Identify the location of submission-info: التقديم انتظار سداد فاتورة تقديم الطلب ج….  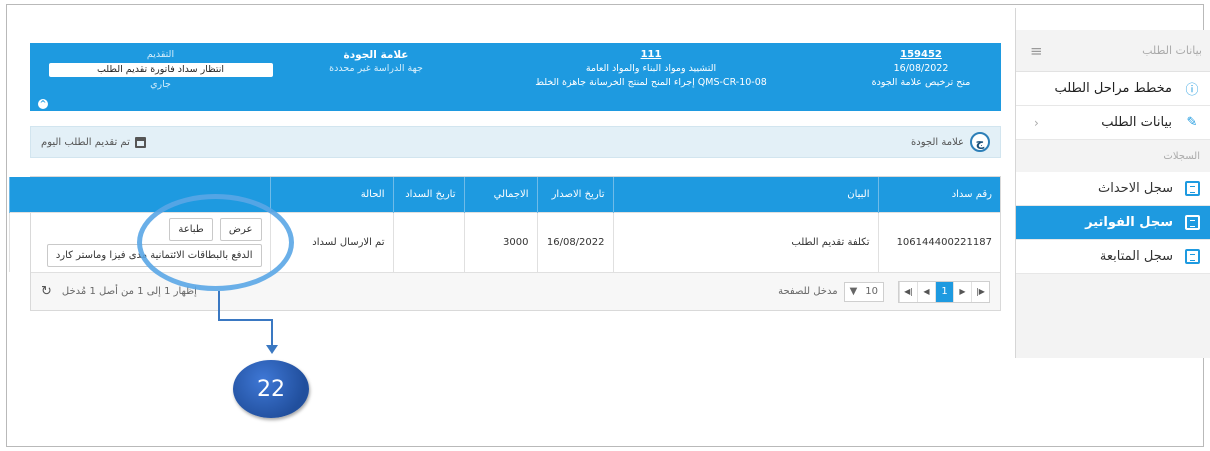
(160, 77).